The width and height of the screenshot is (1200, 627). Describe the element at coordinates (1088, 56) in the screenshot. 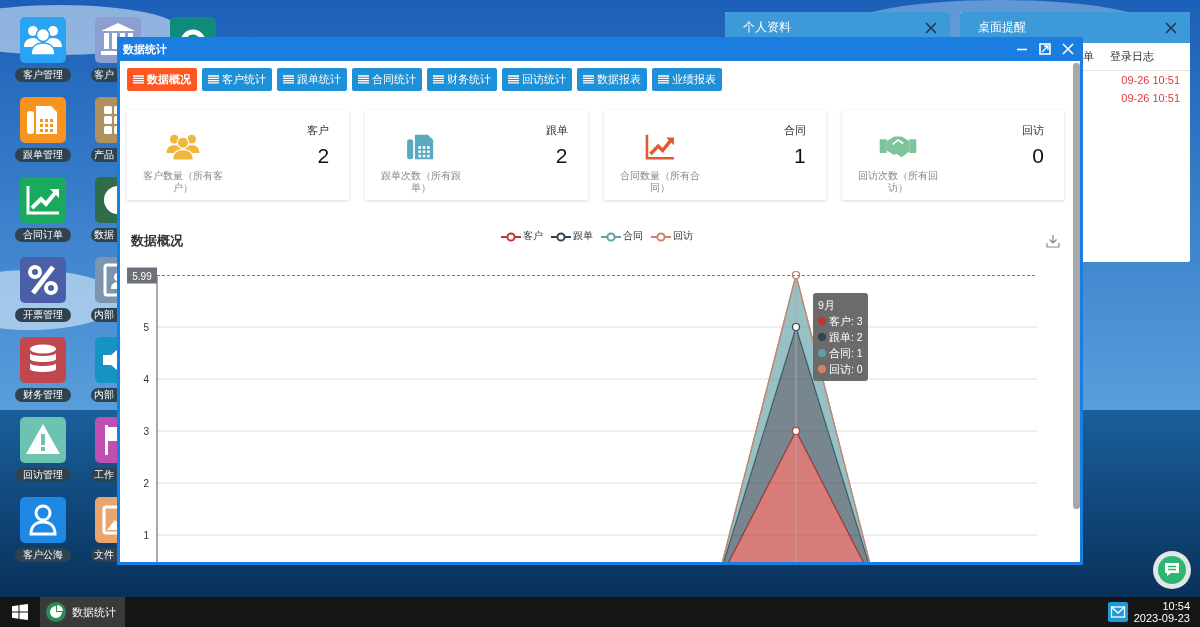

I see `panel-tab: 单` at that location.